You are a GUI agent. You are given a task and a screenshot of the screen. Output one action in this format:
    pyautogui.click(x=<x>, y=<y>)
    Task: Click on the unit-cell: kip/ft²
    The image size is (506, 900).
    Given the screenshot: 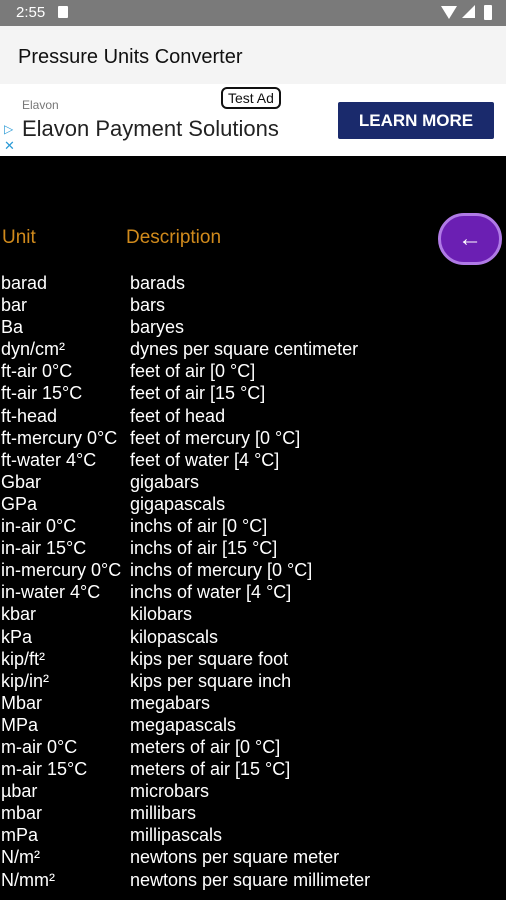 What is the action you would take?
    pyautogui.click(x=23, y=658)
    